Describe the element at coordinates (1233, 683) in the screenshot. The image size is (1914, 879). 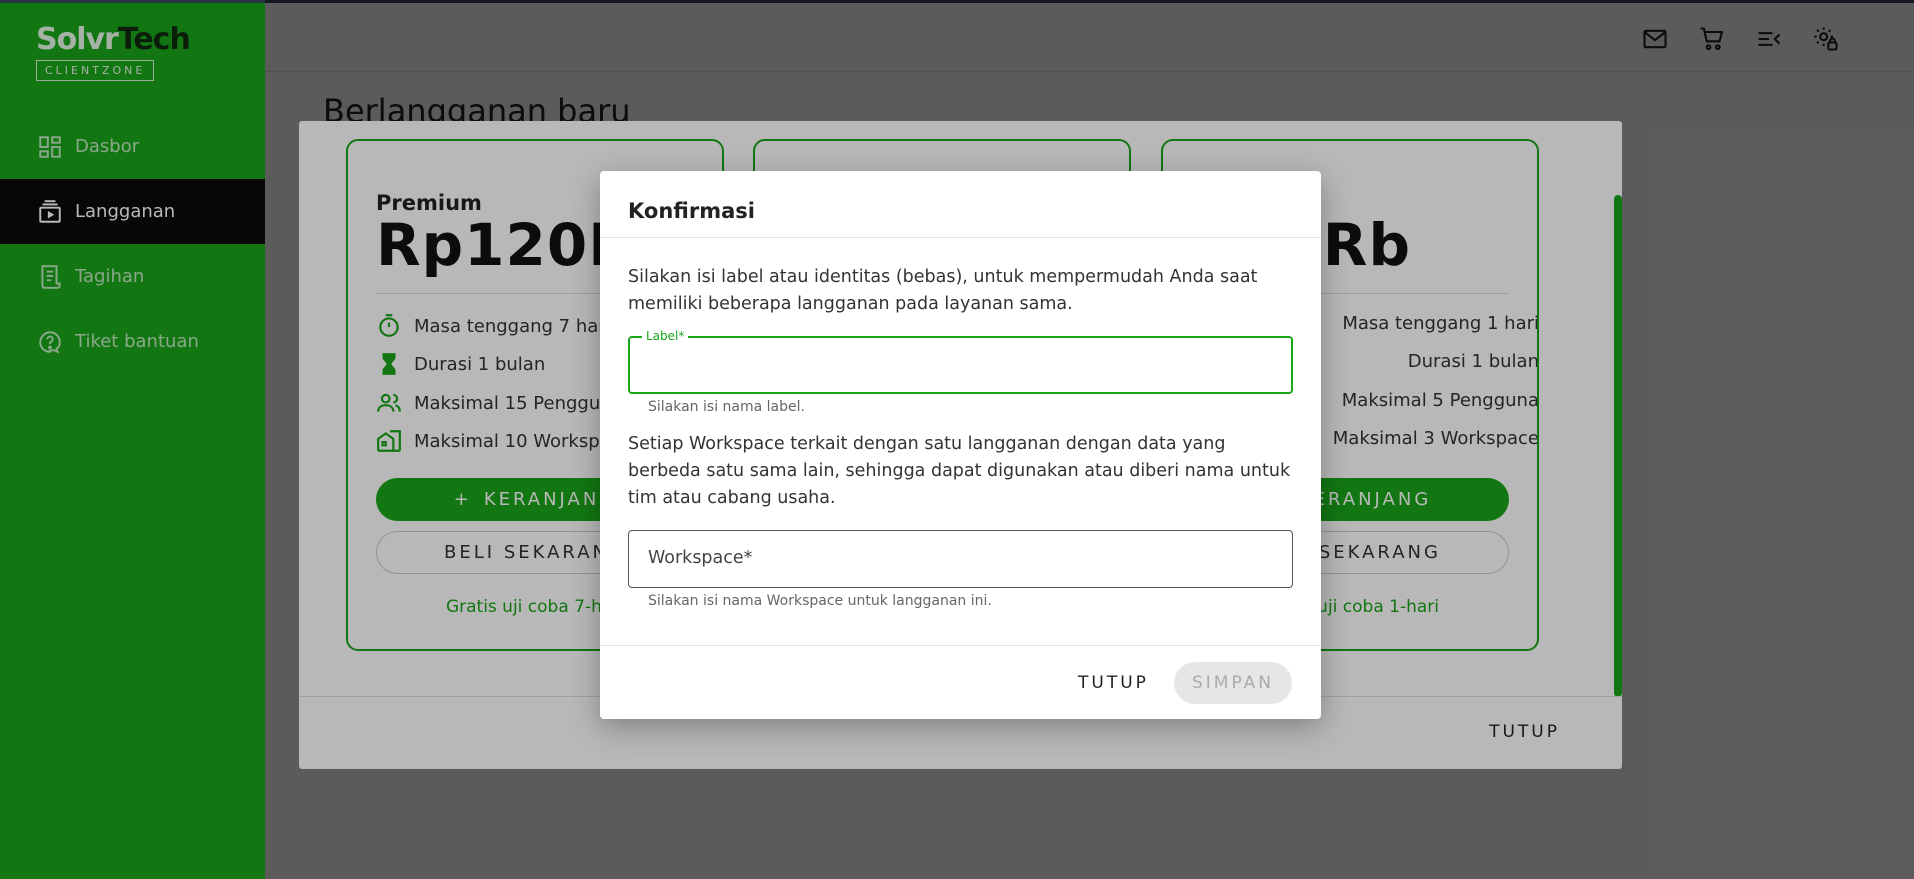
I see `save-button: SIMPAN` at that location.